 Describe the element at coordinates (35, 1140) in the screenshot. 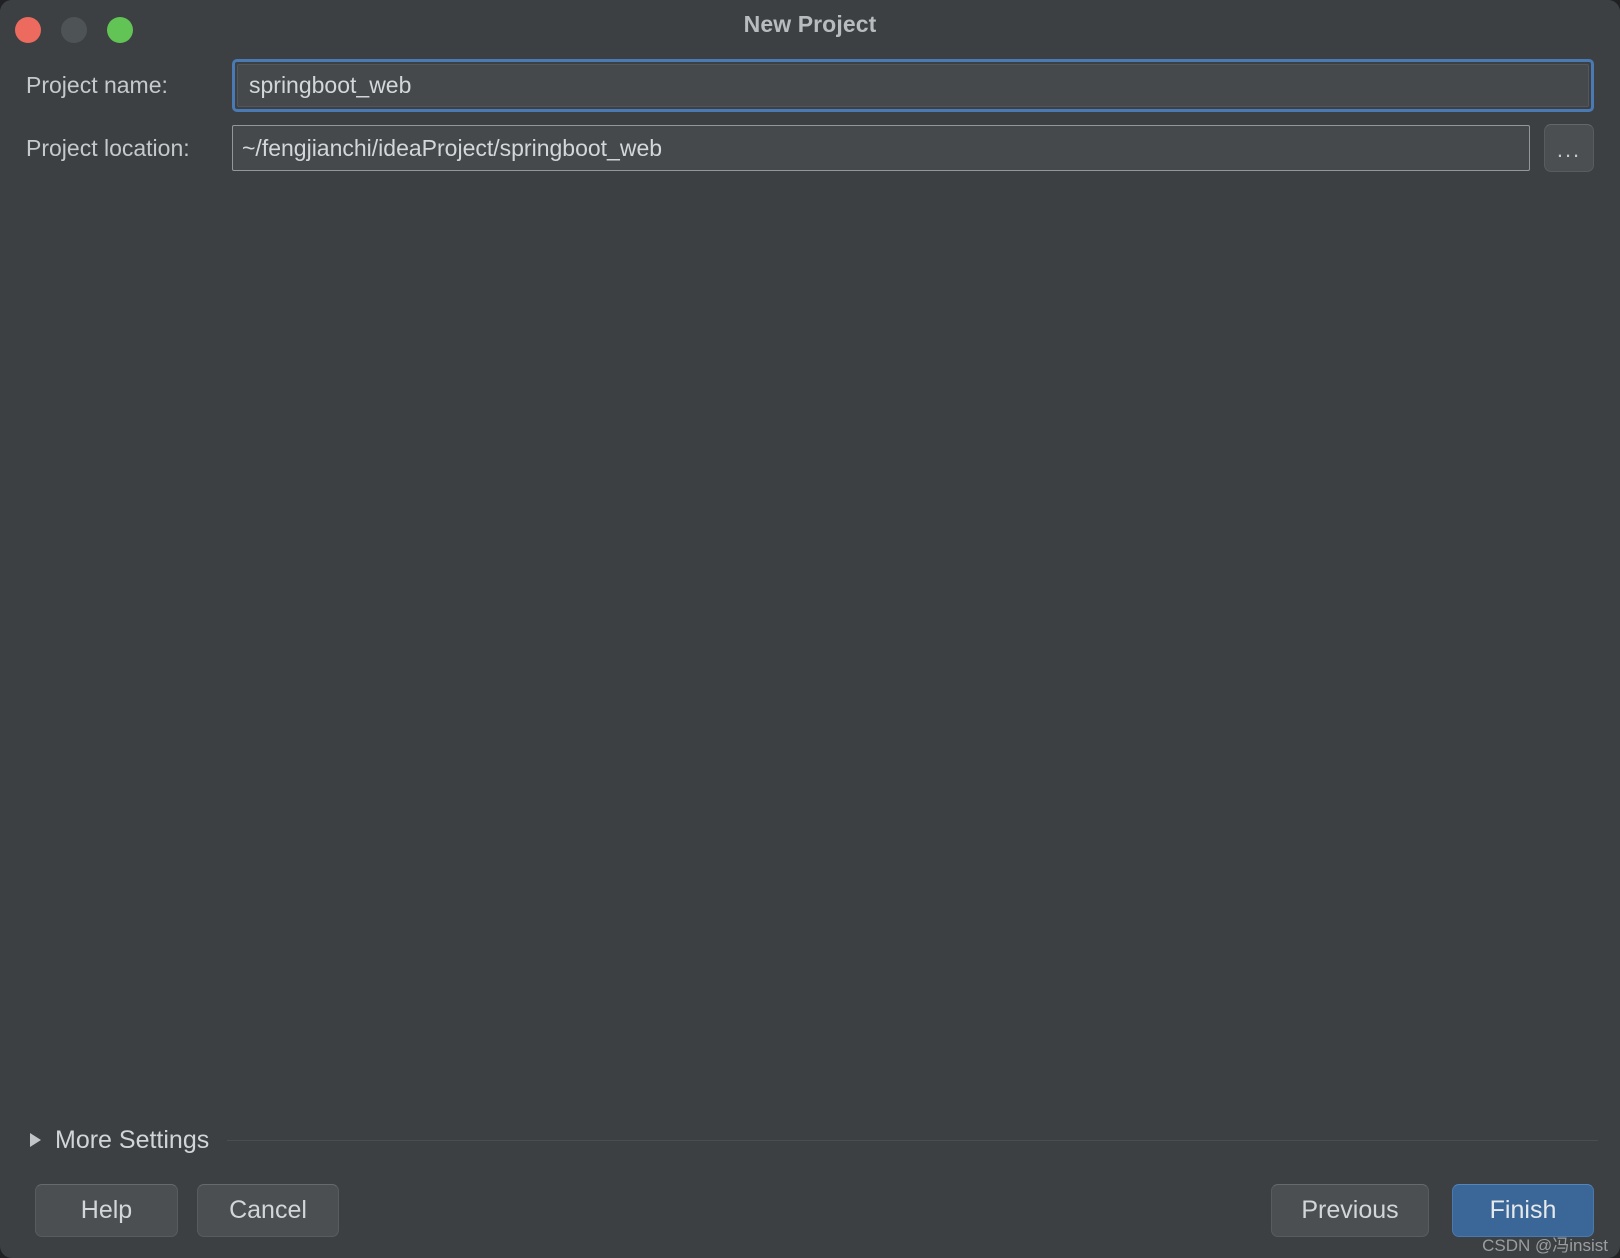

I see `triangle-right-icon` at that location.